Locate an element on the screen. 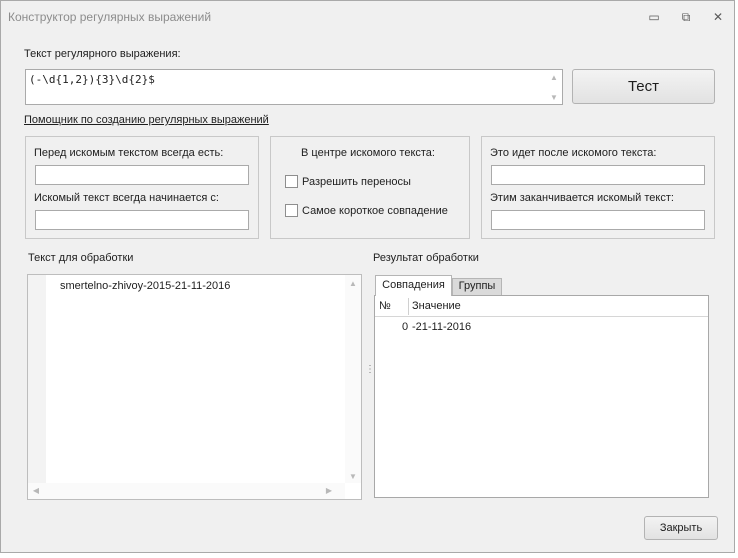 The image size is (738, 558). center-title: В центре искомого текста: is located at coordinates (368, 153).